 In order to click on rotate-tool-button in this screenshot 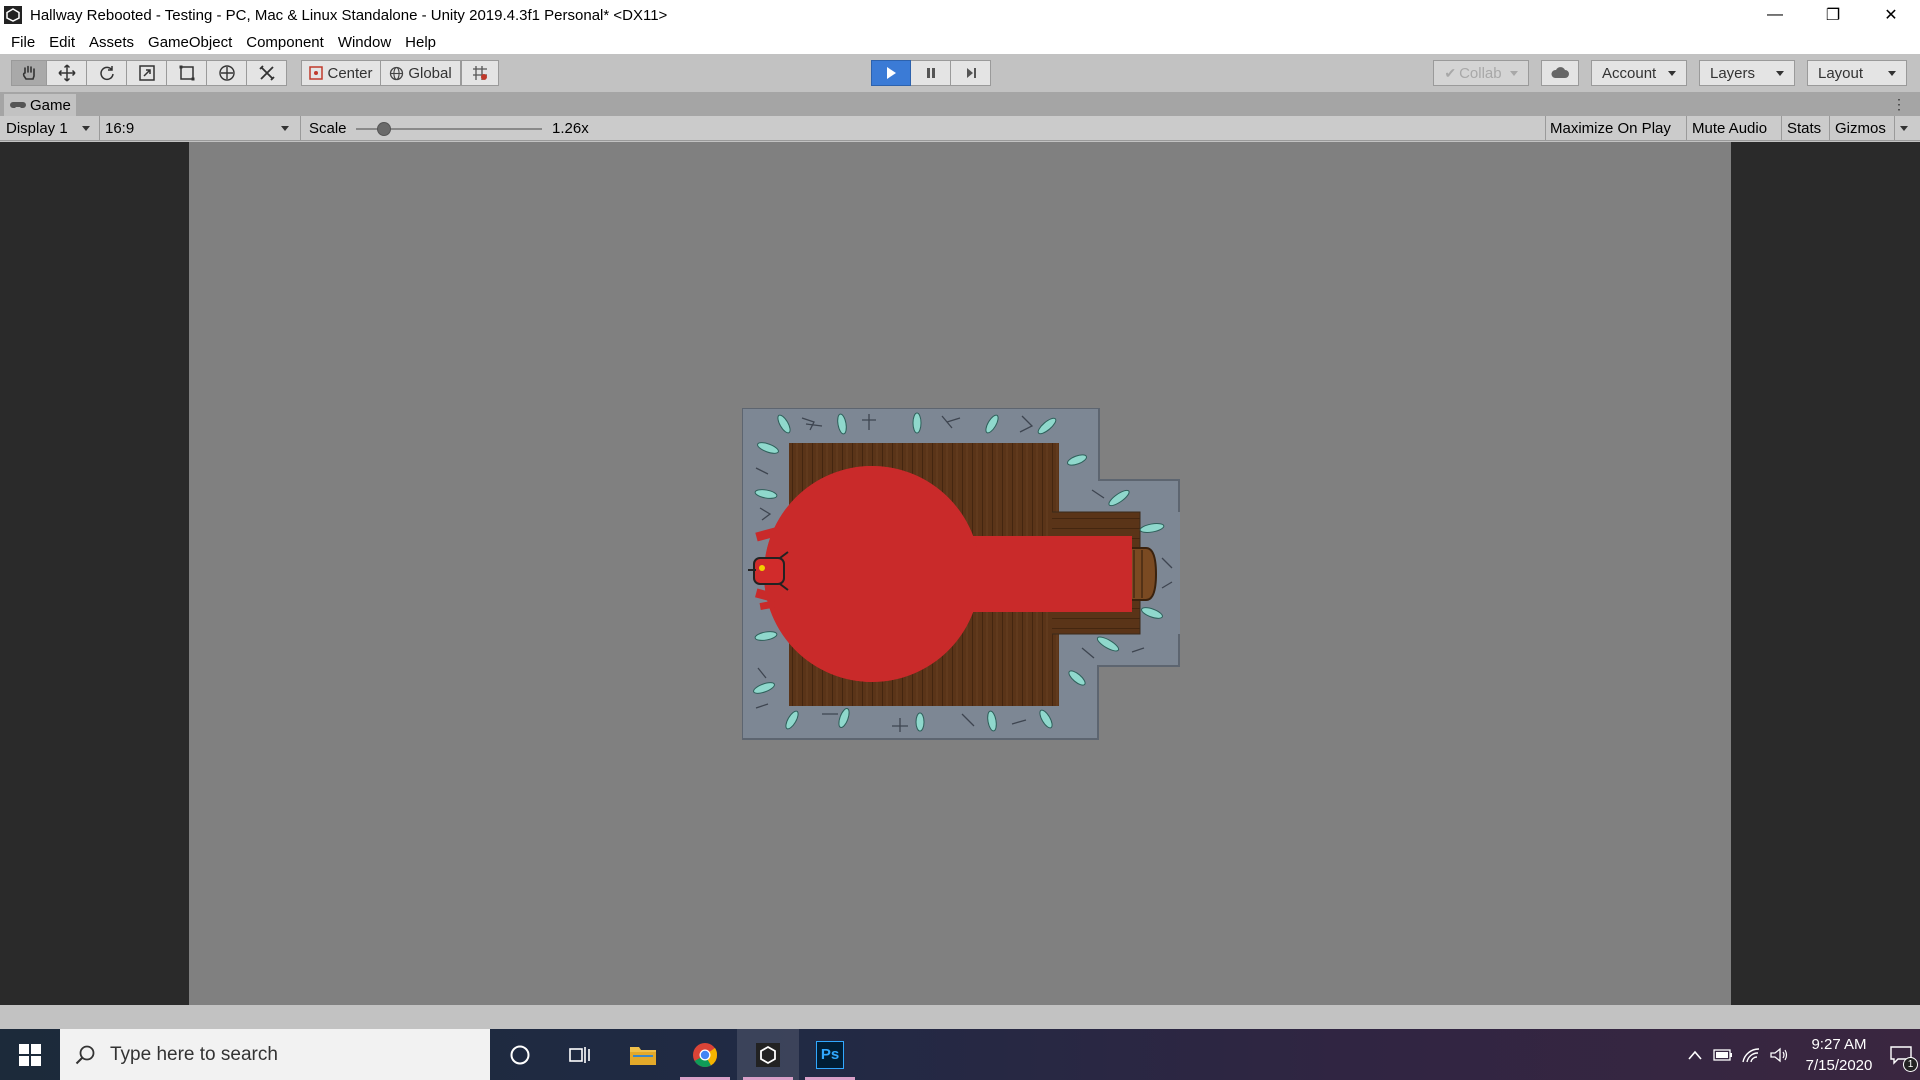, I will do `click(107, 73)`.